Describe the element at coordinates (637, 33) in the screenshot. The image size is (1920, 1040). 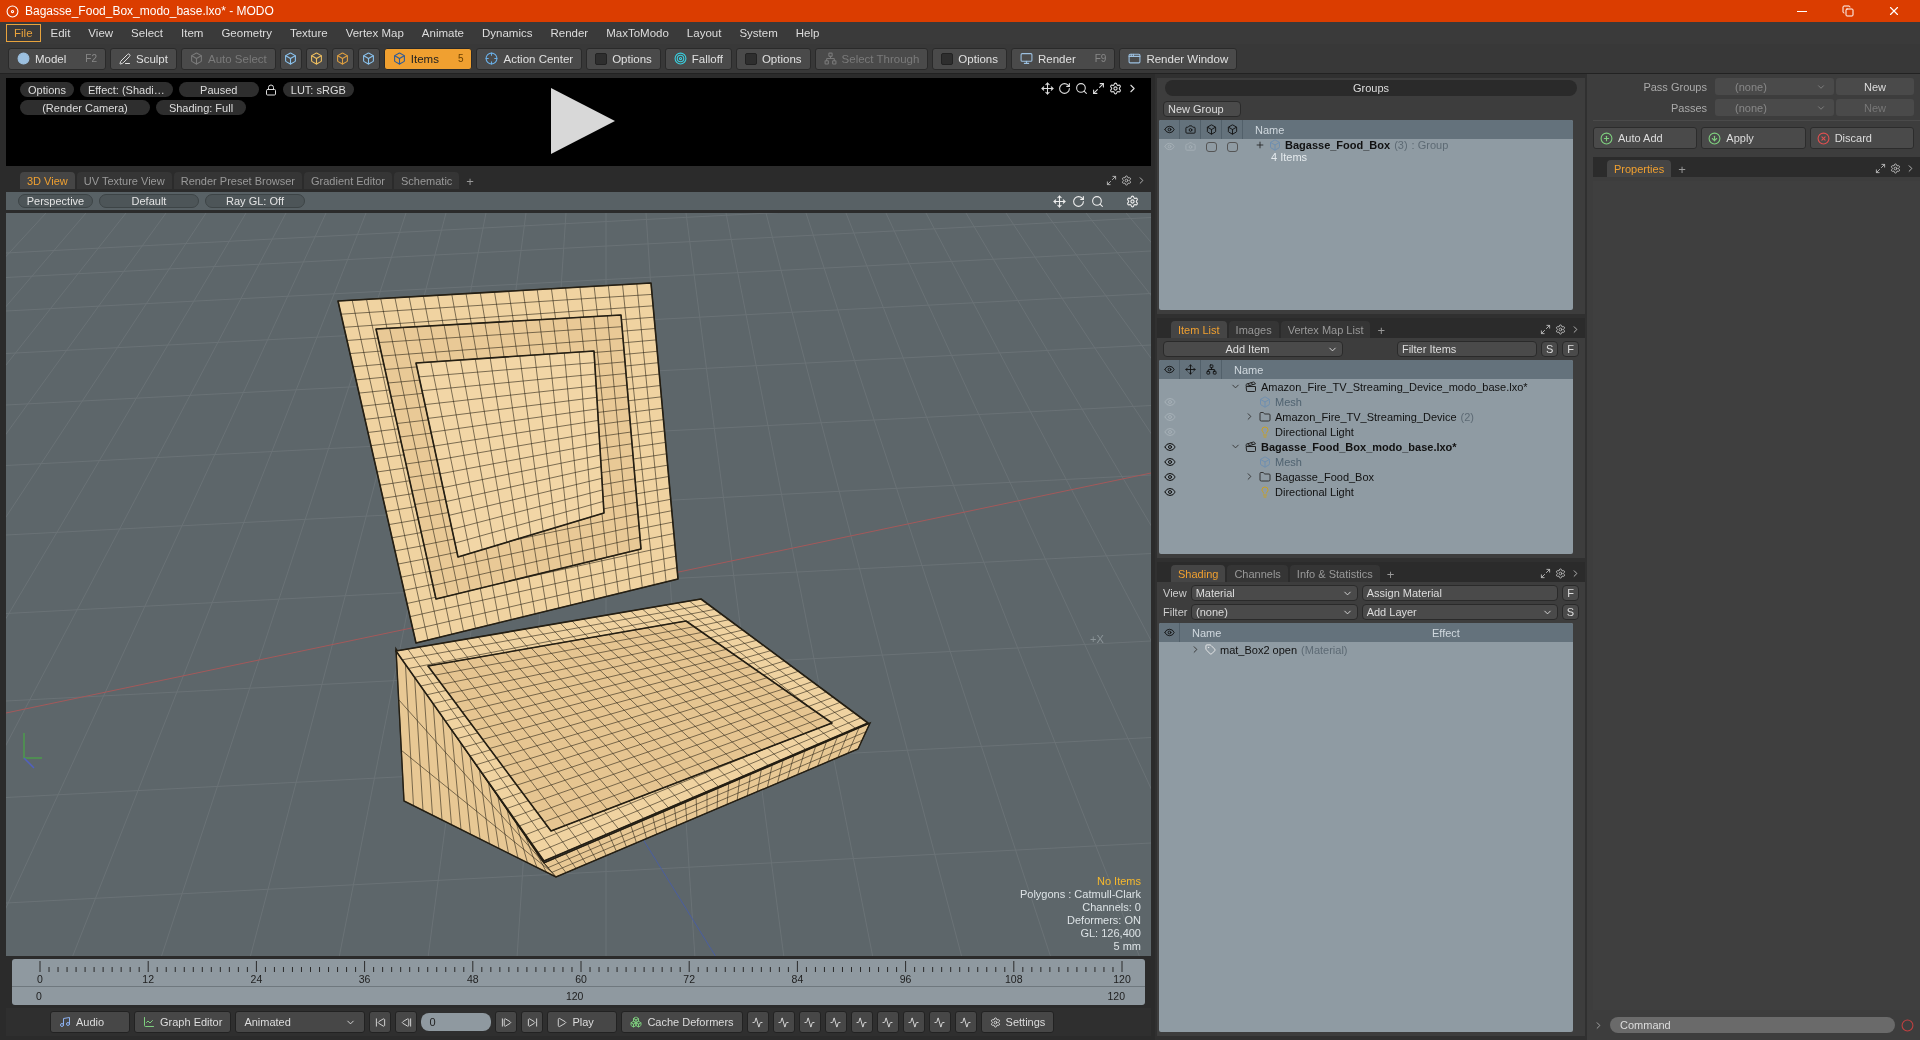
I see `menu-item: MaxToModo` at that location.